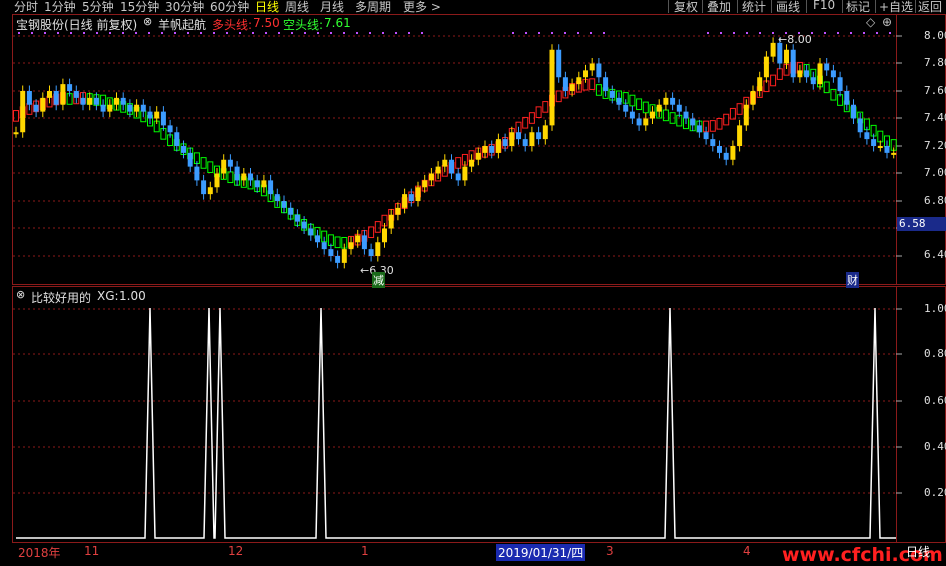  Describe the element at coordinates (935, 308) in the screenshot. I see `sub-tick: 1.00` at that location.